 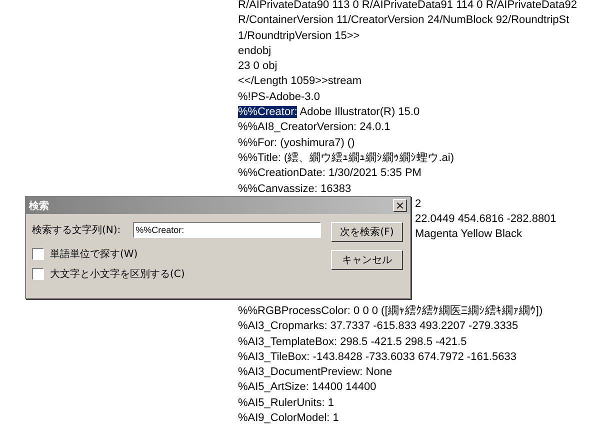 What do you see at coordinates (330, 173) in the screenshot?
I see `code-line: %%CreationDate: 1/30/2021 5:35 PM` at bounding box center [330, 173].